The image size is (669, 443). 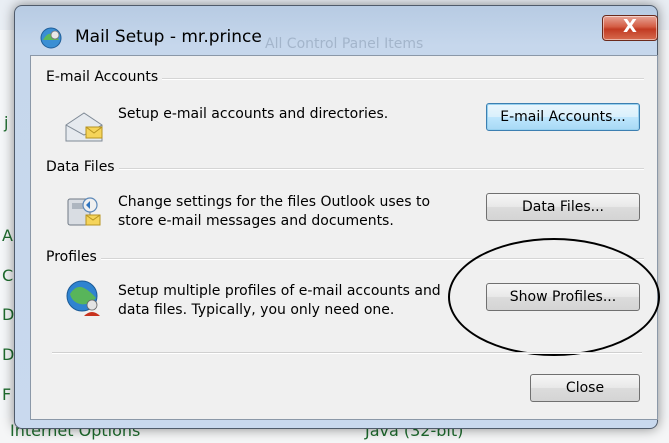 I want to click on background-letter: A, so click(x=7, y=235).